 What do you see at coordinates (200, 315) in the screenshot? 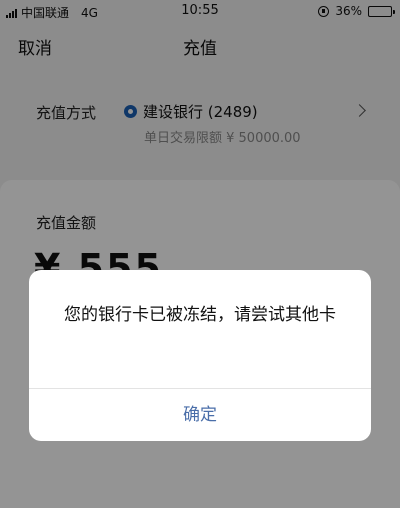
I see `dialog-message: 您的银行卡已被冻结，请尝试其他卡` at bounding box center [200, 315].